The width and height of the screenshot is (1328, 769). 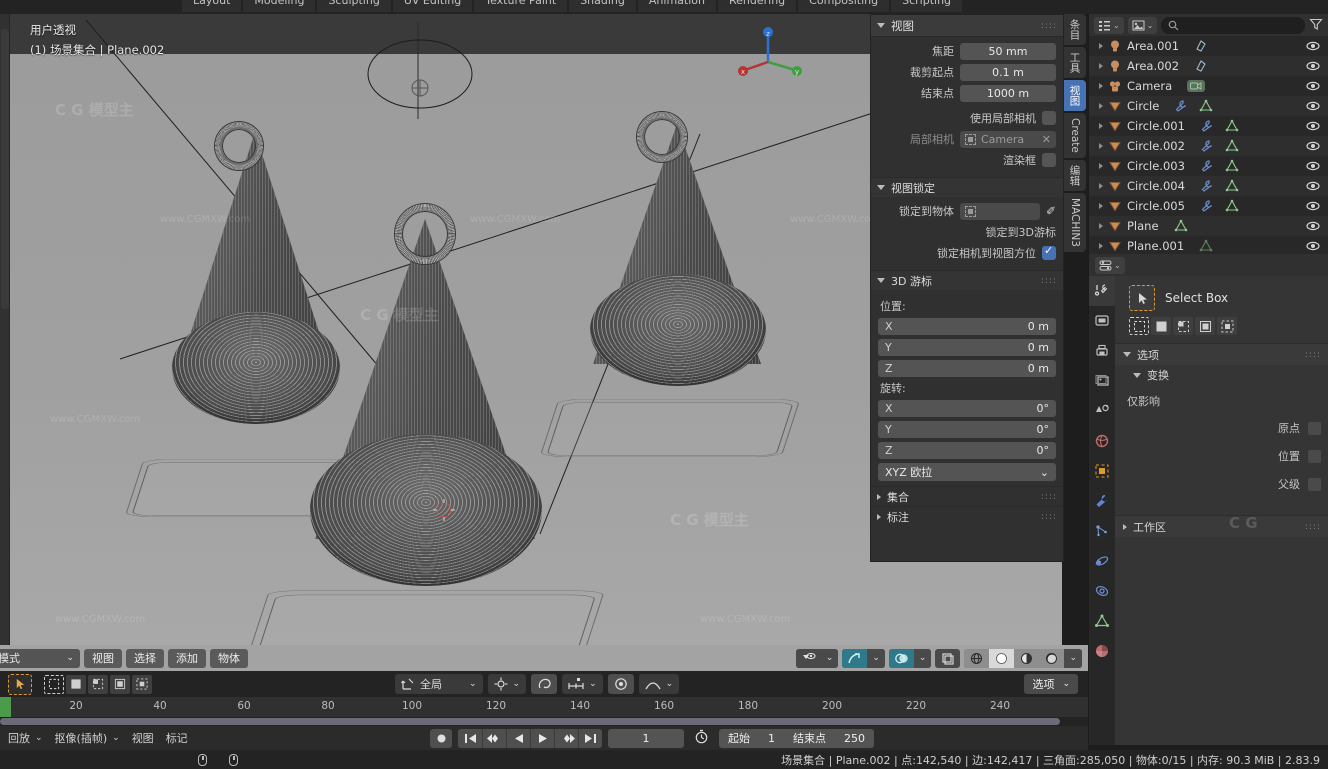 I want to click on shading-mode-group: ⌄, so click(x=1023, y=658).